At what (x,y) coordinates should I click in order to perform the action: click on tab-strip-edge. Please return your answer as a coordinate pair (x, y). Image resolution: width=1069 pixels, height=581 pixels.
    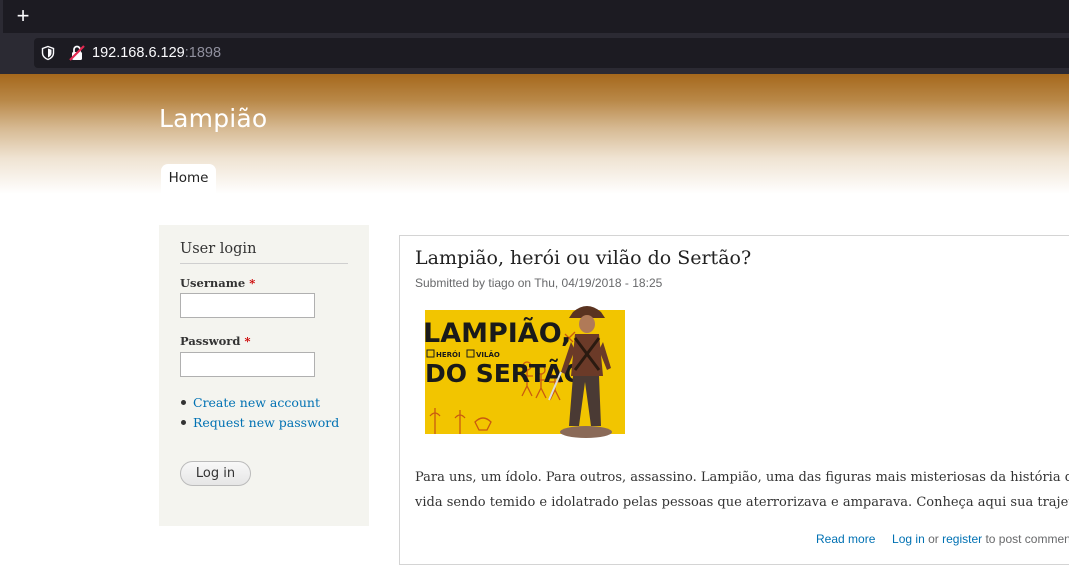
    Looking at the image, I should click on (1, 16).